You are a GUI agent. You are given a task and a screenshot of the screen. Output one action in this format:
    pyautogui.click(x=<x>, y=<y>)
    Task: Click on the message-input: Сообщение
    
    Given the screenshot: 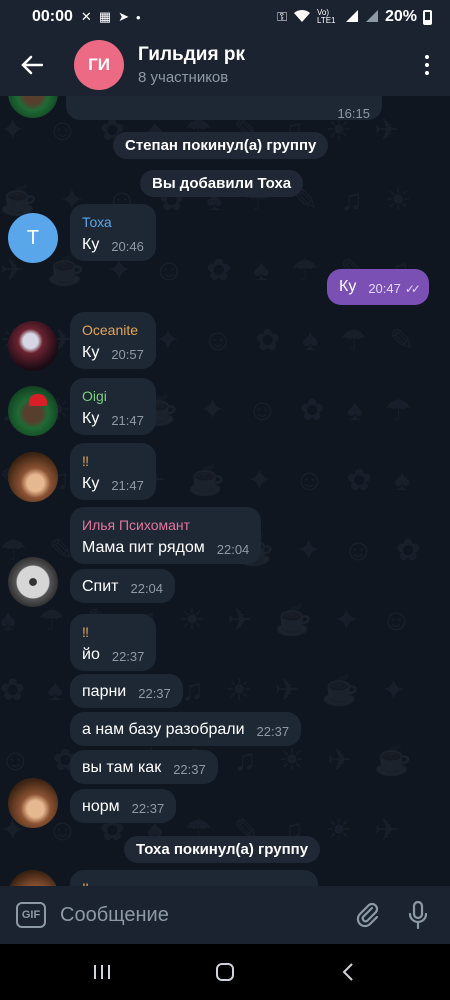 What is the action you would take?
    pyautogui.click(x=203, y=915)
    